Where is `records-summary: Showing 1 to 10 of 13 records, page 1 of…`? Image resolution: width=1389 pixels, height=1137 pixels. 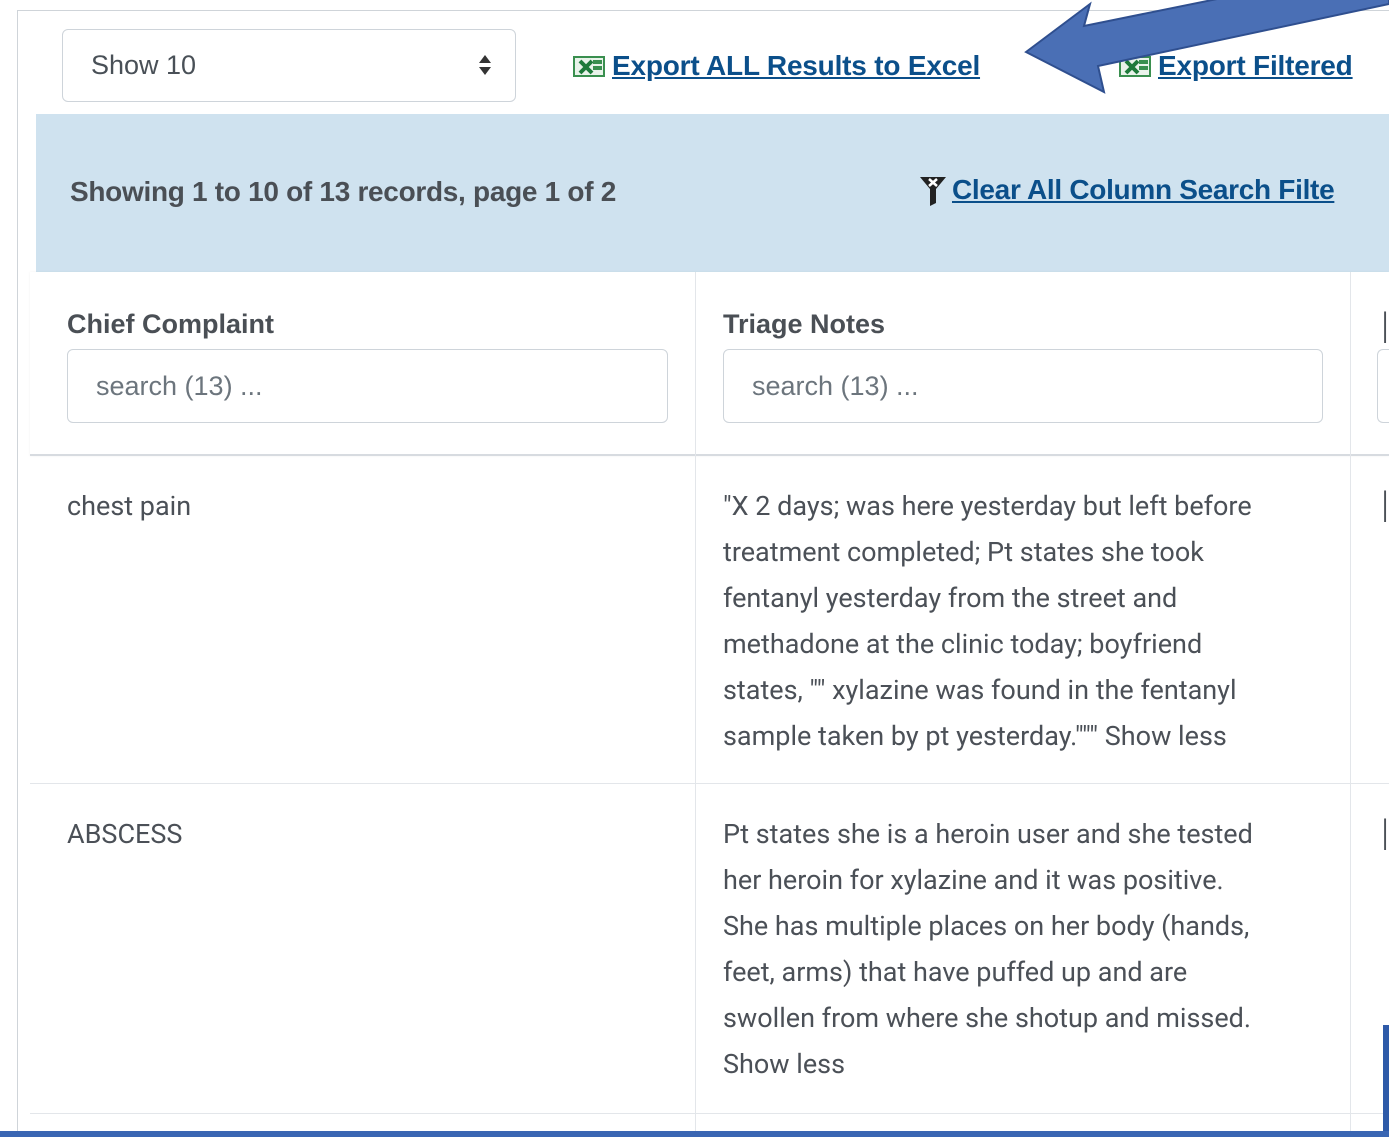
records-summary: Showing 1 to 10 of 13 records, page 1 of… is located at coordinates (343, 191).